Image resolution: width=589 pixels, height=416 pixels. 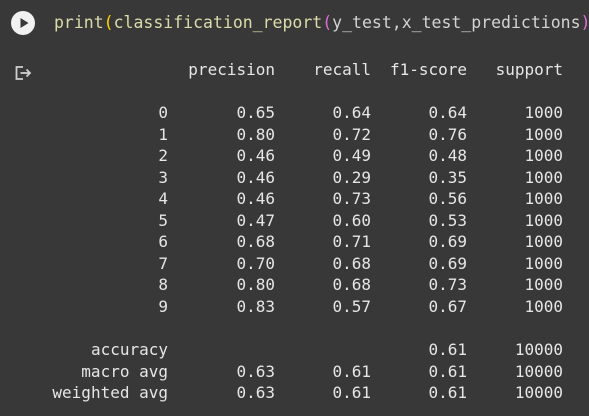 I want to click on row-f1: 0.56, so click(x=447, y=198).